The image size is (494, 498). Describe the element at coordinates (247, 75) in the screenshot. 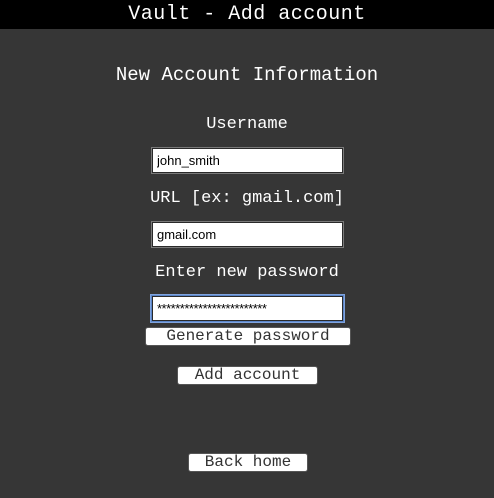

I see `form-heading: New Account Information` at that location.